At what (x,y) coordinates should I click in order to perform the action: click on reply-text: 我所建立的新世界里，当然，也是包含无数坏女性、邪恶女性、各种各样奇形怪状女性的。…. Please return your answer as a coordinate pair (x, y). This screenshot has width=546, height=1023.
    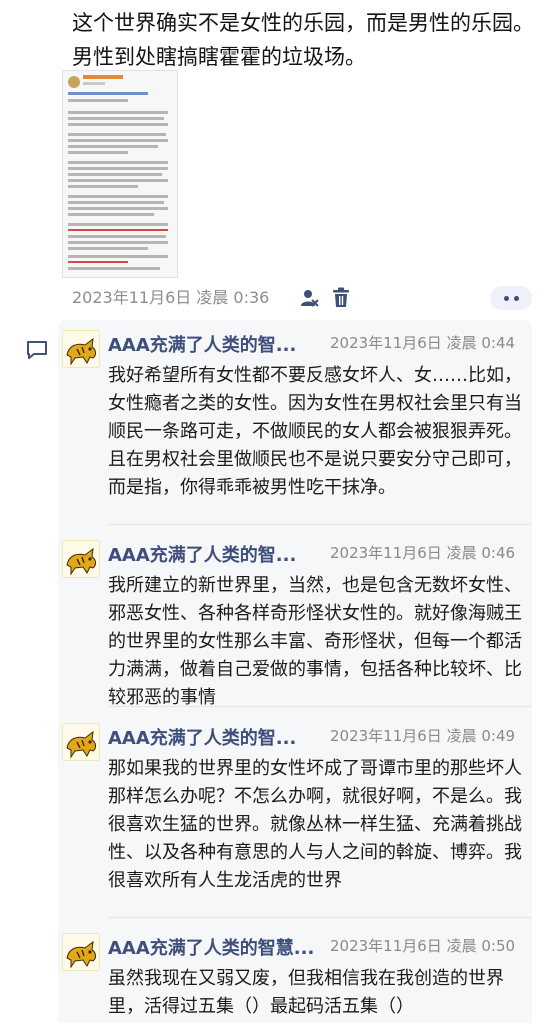
    Looking at the image, I should click on (315, 641).